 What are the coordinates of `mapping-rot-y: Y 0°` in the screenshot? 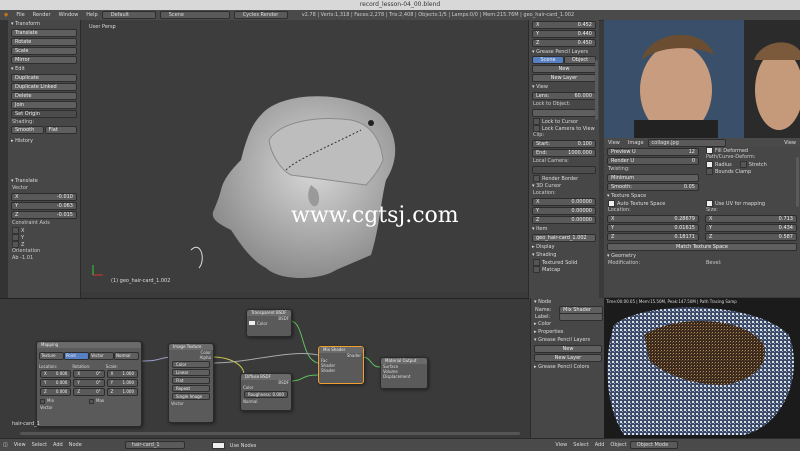 It's located at (89, 383).